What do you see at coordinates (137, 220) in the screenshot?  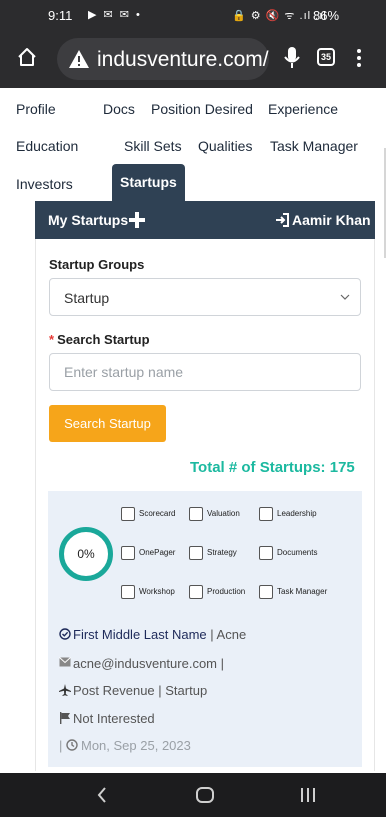 I see `add-startup-icon` at bounding box center [137, 220].